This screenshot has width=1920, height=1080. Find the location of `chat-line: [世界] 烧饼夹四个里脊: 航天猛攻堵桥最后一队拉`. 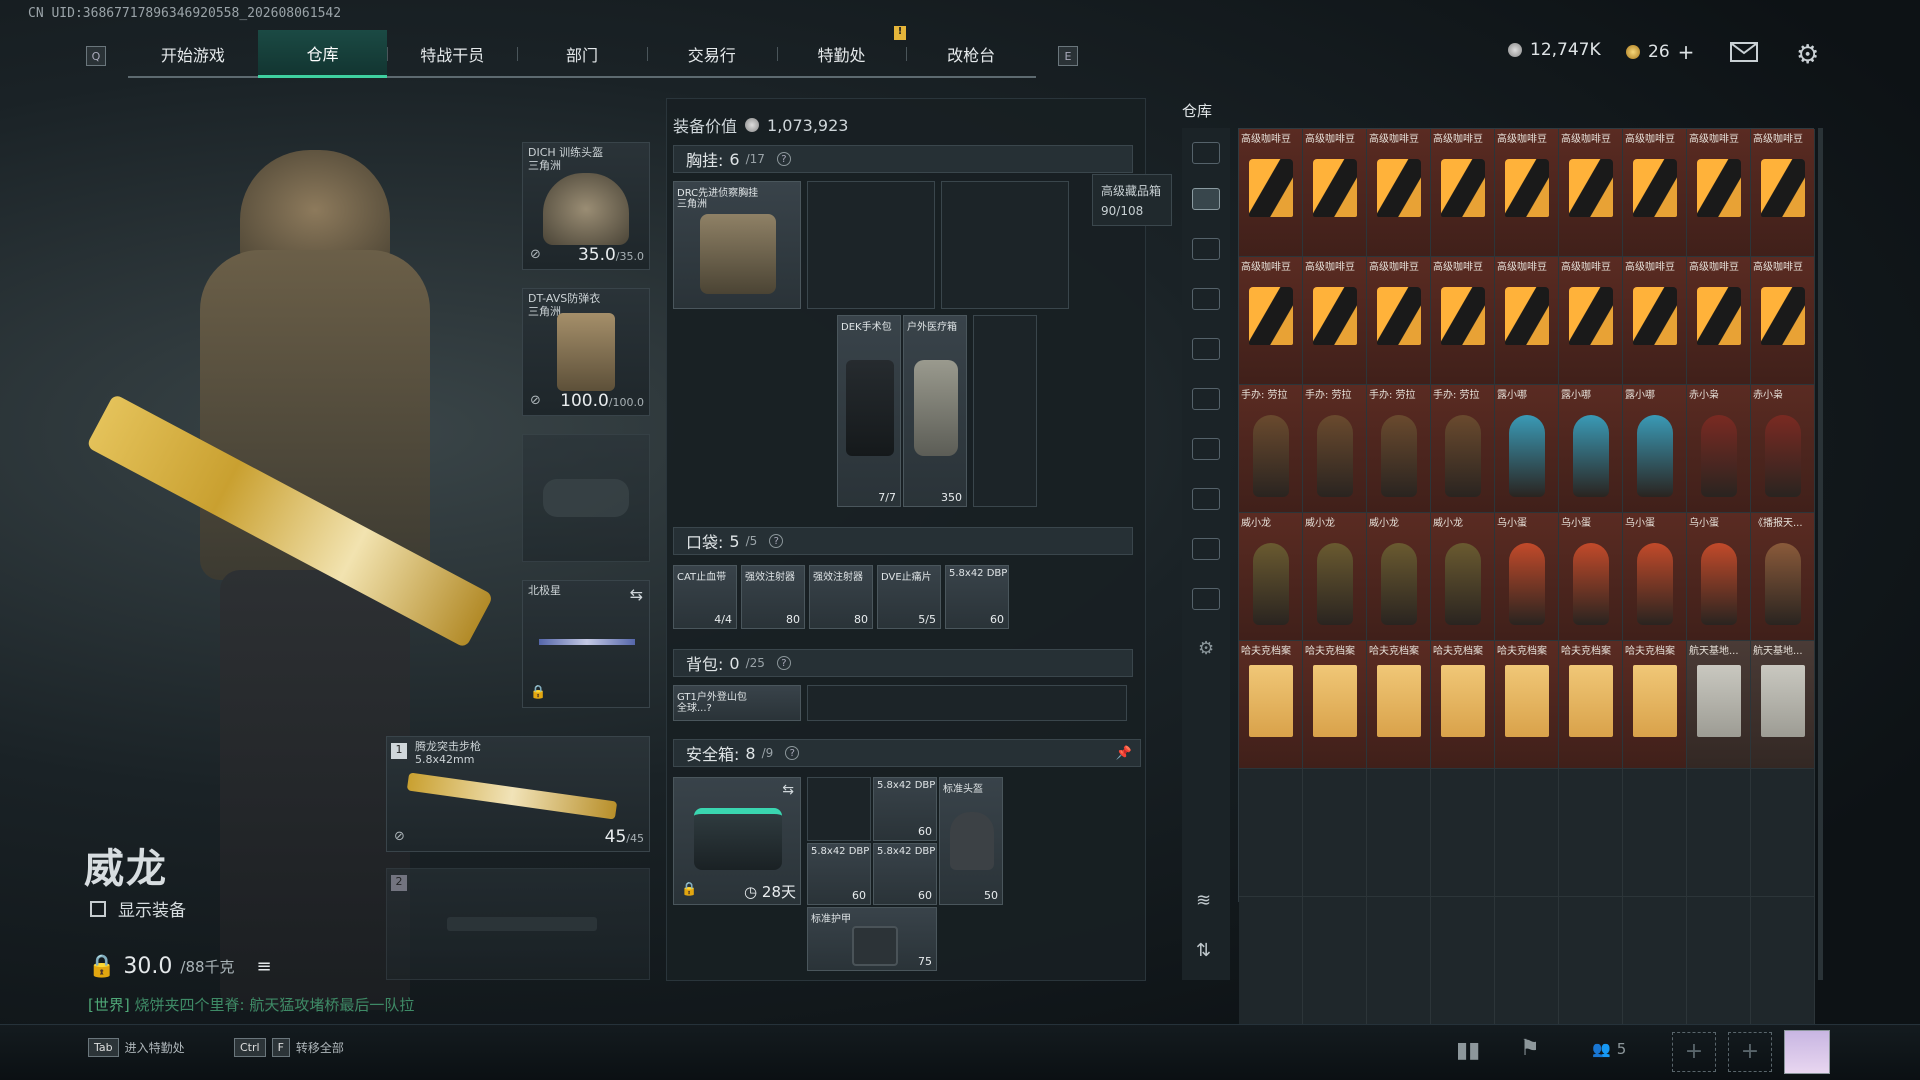

chat-line: [世界] 烧饼夹四个里脊: 航天猛攻堵桥最后一队拉 is located at coordinates (251, 1004).